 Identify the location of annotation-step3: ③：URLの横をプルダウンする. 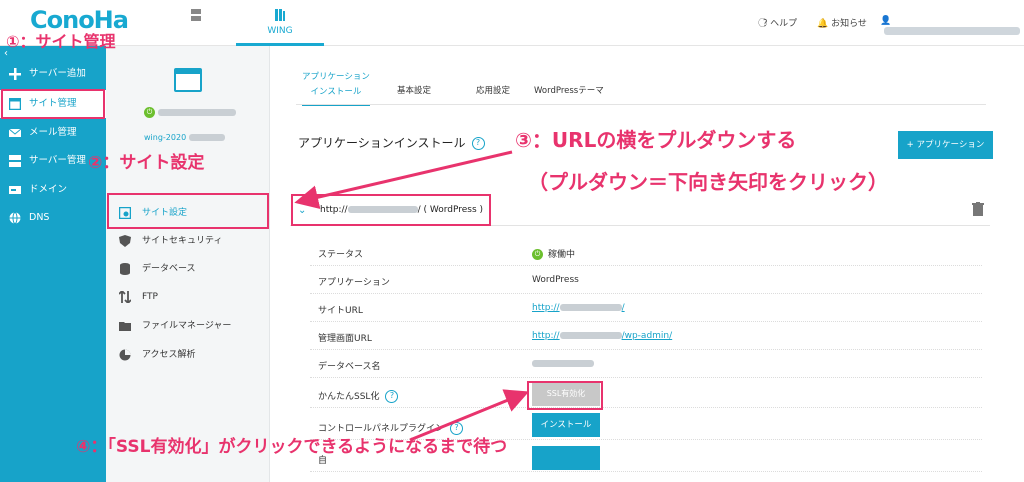
(656, 140).